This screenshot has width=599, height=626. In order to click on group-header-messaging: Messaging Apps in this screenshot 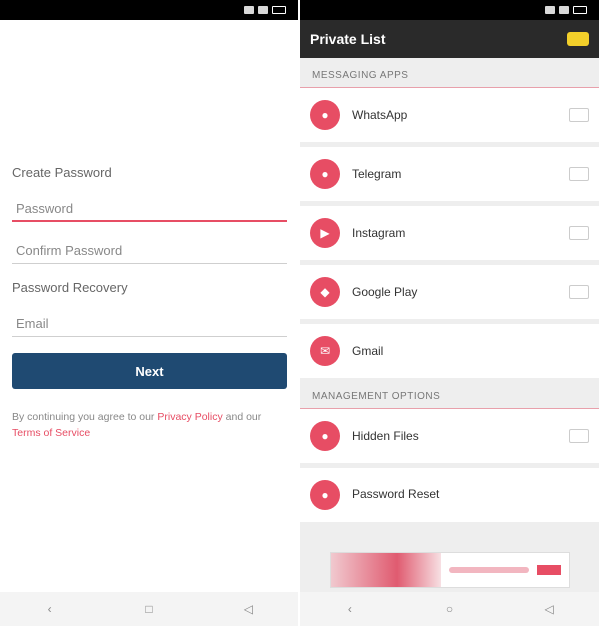, I will do `click(449, 75)`.